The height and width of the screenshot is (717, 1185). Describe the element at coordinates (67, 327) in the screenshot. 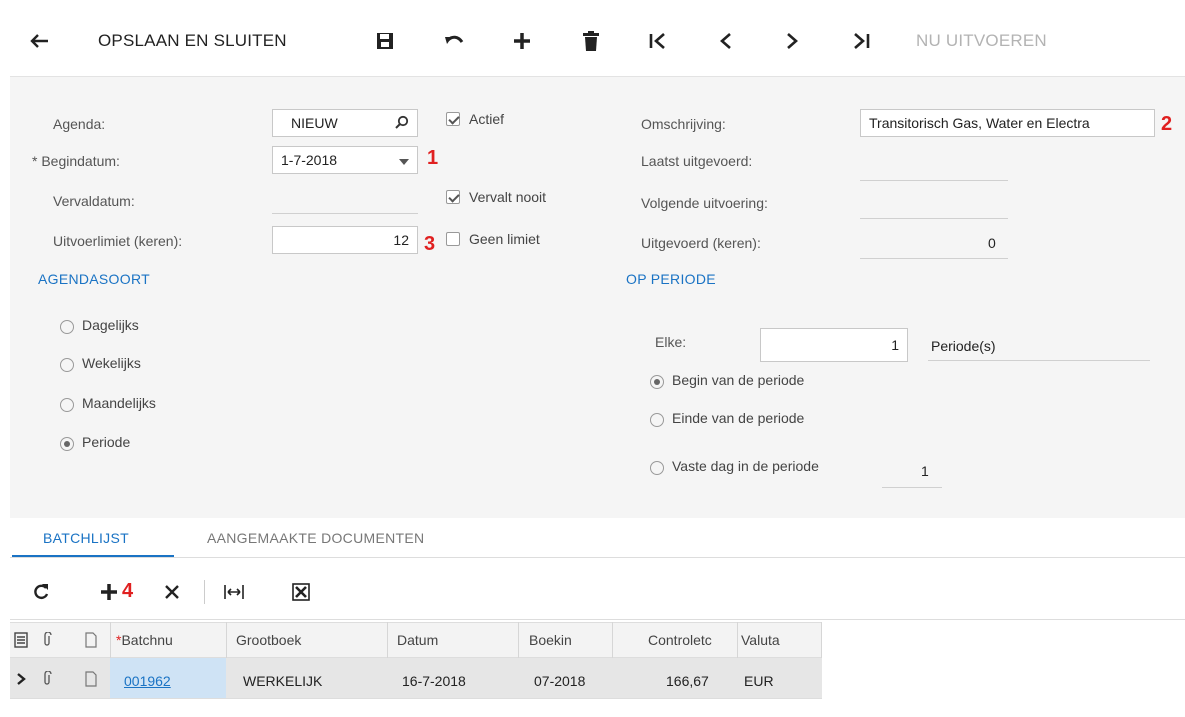

I see `radio-dagelijks` at that location.